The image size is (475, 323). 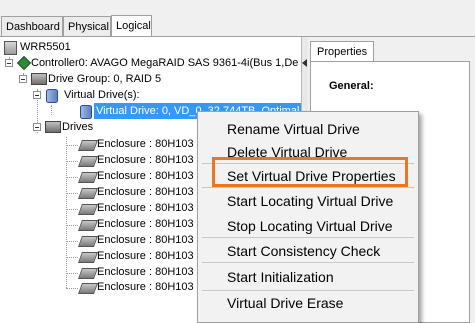 What do you see at coordinates (310, 172) in the screenshot?
I see `highlight-box` at bounding box center [310, 172].